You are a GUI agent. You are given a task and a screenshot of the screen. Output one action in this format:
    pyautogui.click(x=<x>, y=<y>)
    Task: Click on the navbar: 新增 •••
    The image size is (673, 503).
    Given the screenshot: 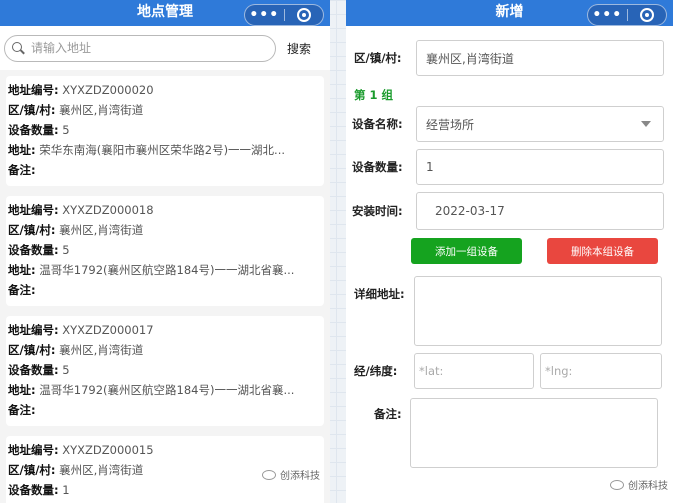 What is the action you would take?
    pyautogui.click(x=509, y=13)
    